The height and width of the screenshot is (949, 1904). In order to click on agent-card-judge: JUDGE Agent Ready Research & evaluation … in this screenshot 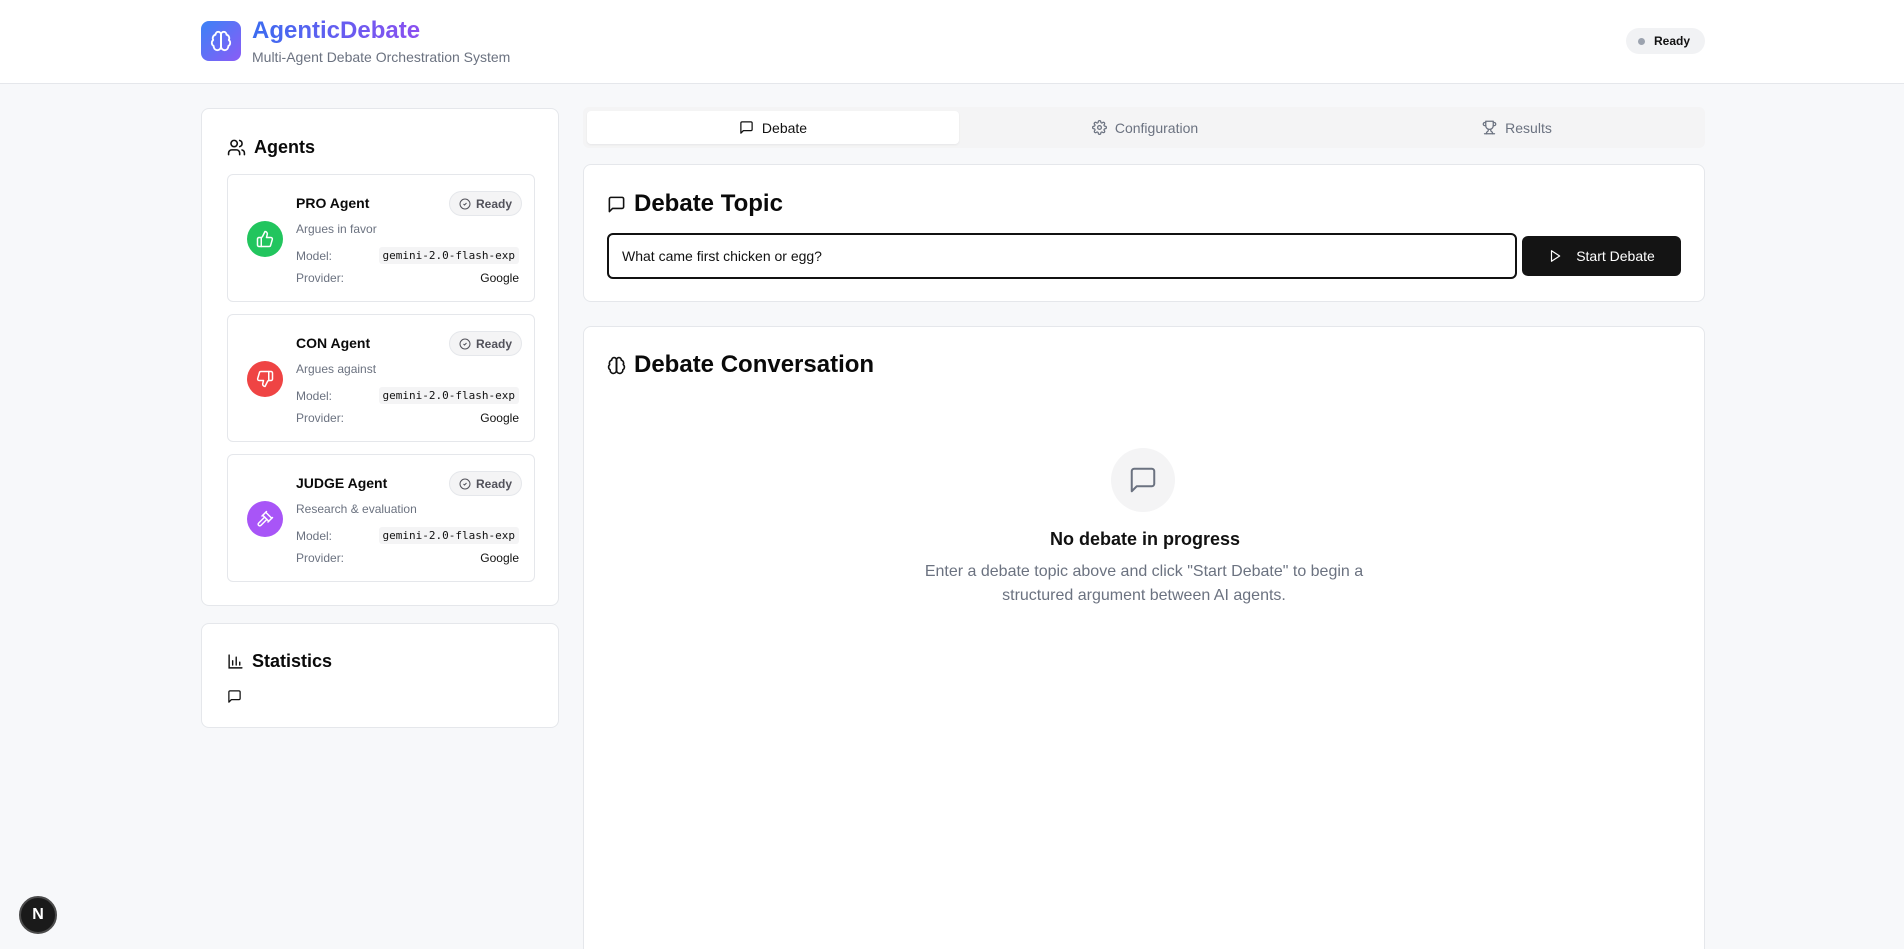, I will do `click(381, 518)`.